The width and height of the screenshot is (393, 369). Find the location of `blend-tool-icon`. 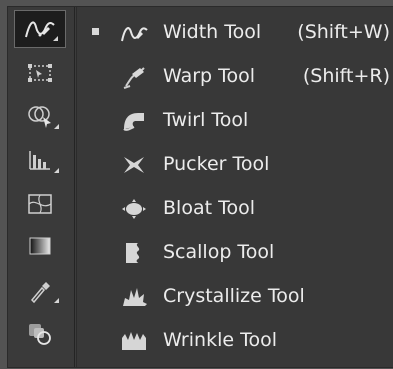

blend-tool-icon is located at coordinates (40, 334).